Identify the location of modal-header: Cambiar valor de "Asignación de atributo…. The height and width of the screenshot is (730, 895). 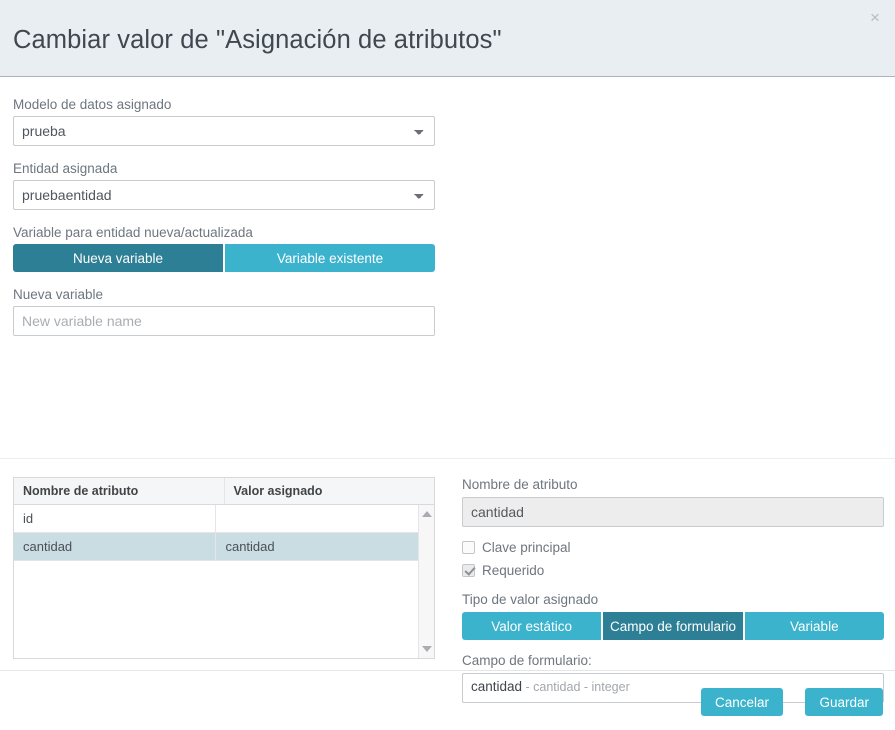
(447, 38).